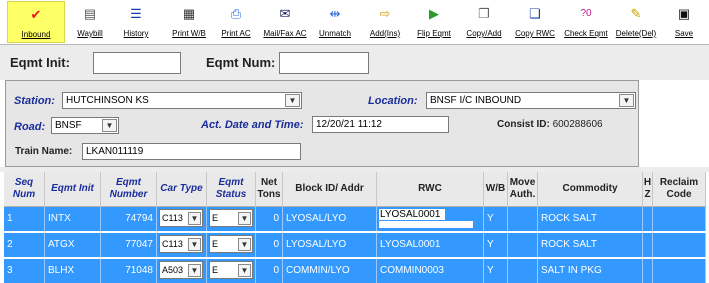 The image size is (709, 283). I want to click on column-header: Eqmt Init, so click(73, 189).